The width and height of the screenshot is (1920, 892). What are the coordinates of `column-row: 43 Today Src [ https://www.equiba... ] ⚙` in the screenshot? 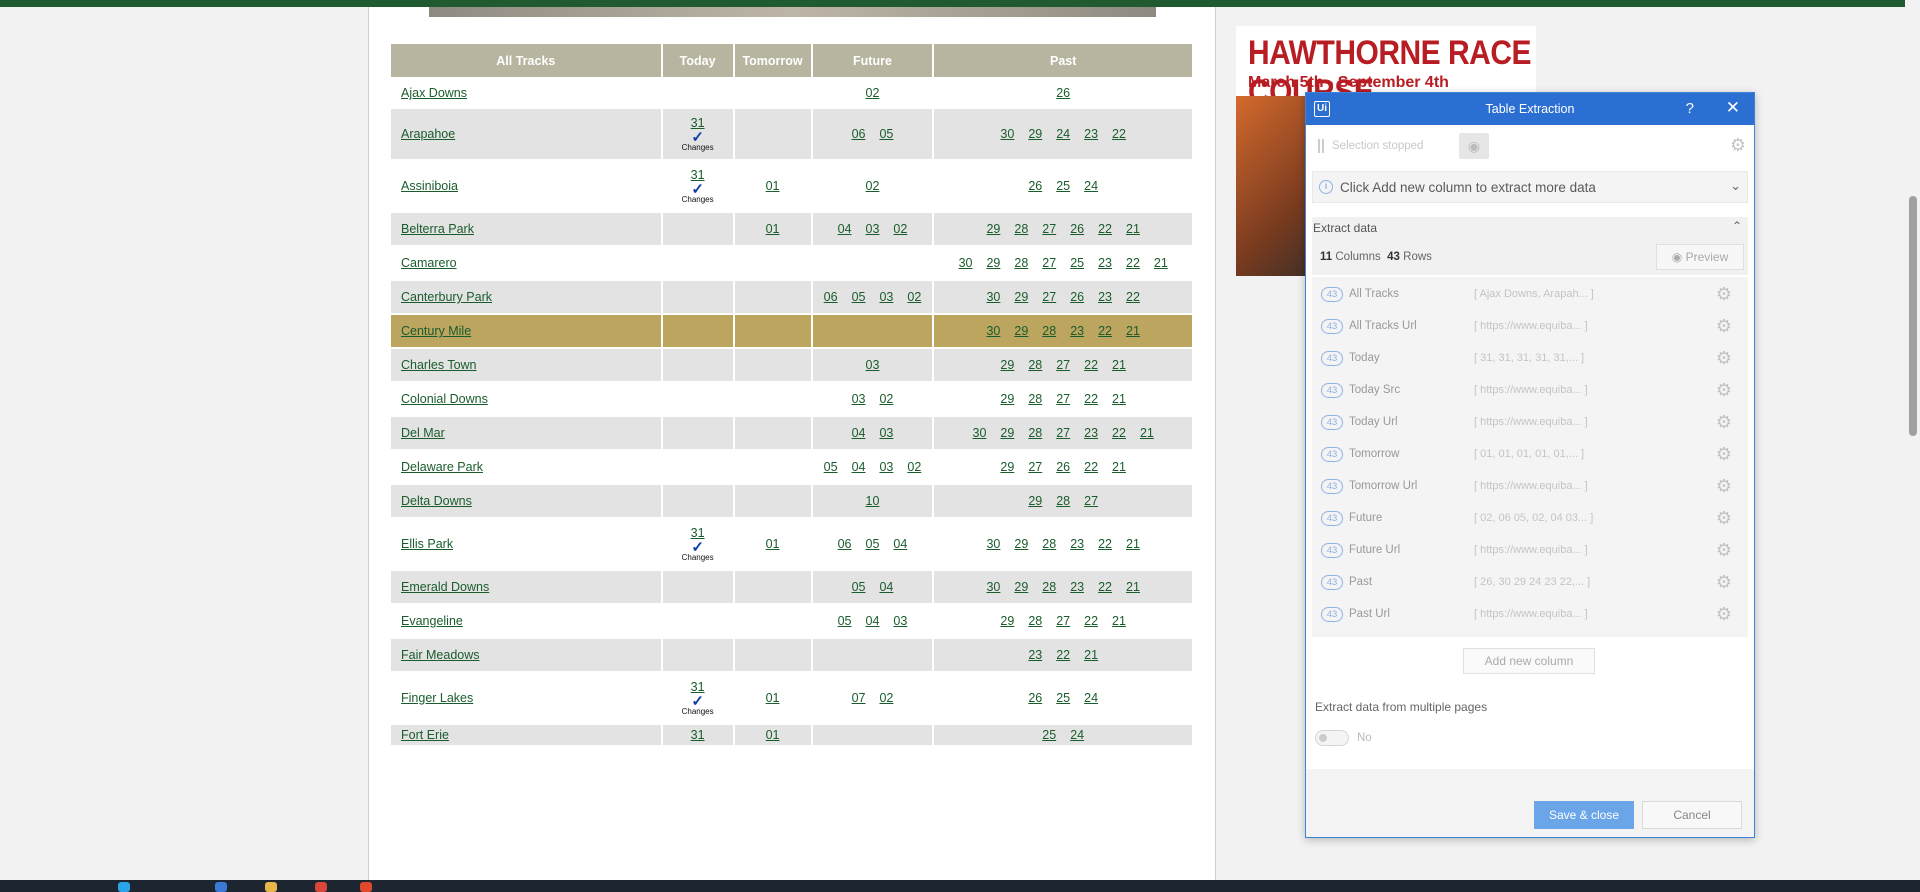 It's located at (1530, 391).